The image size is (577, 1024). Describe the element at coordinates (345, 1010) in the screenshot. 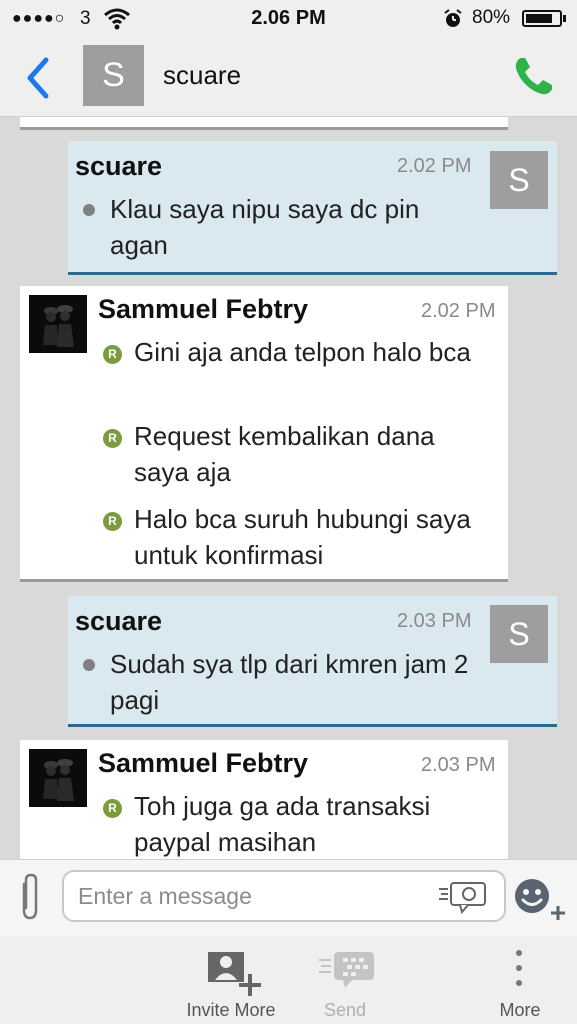

I see `send-label: Send` at that location.